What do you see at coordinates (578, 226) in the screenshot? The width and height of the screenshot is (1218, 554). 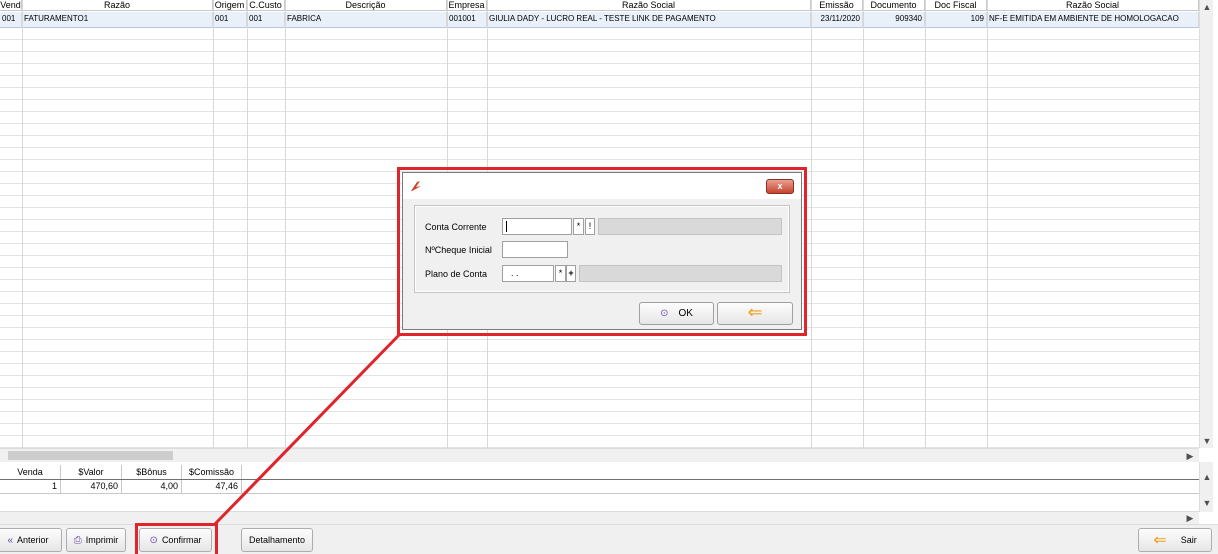 I see `conta-search-button: *` at bounding box center [578, 226].